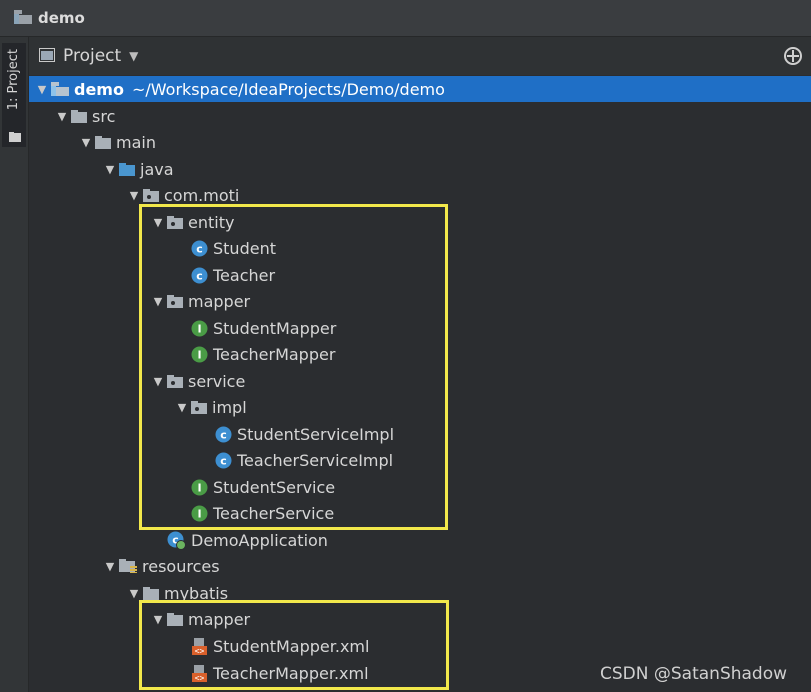 Image resolution: width=811 pixels, height=692 pixels. I want to click on module-folder-icon, so click(60, 89).